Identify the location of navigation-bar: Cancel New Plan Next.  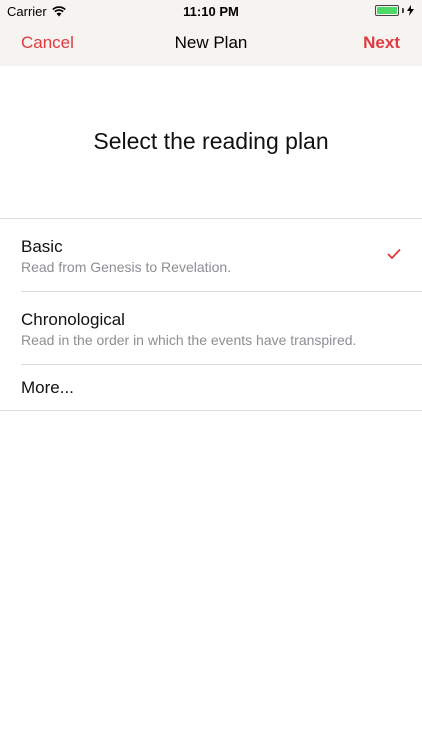
(211, 44).